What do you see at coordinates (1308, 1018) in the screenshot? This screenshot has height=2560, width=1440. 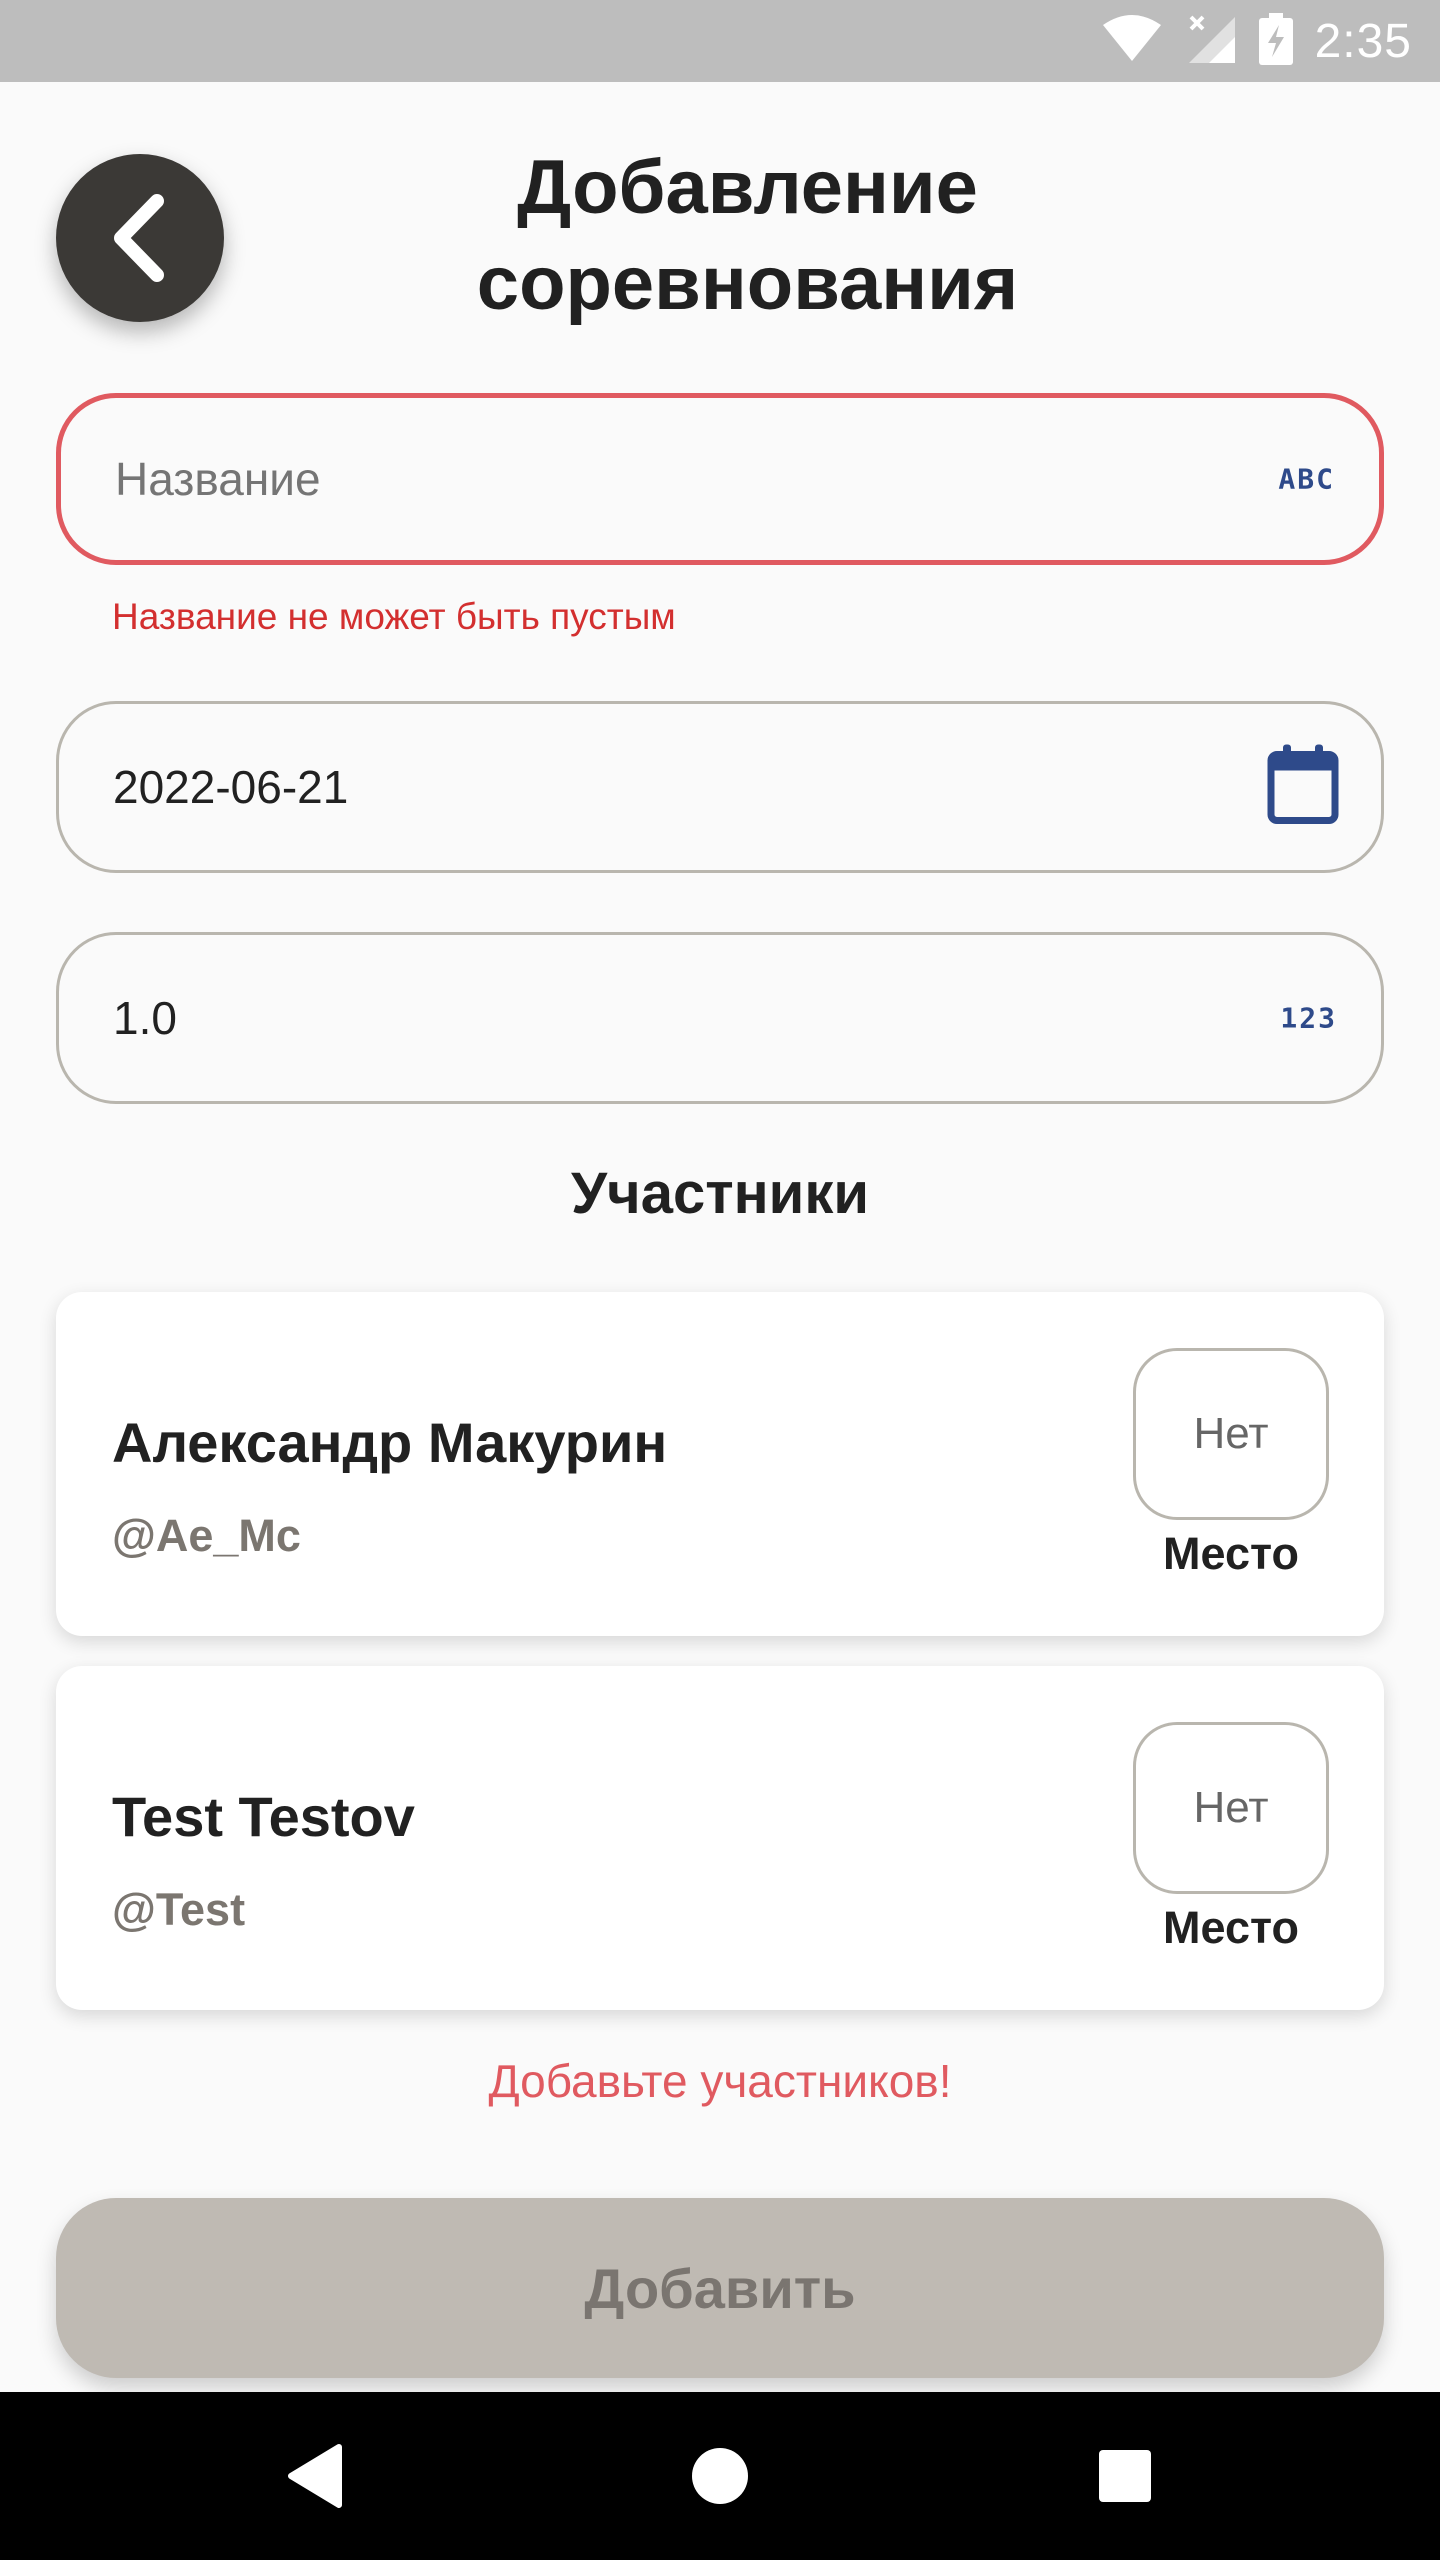 I see `numeric-keyboard-icon: 123` at bounding box center [1308, 1018].